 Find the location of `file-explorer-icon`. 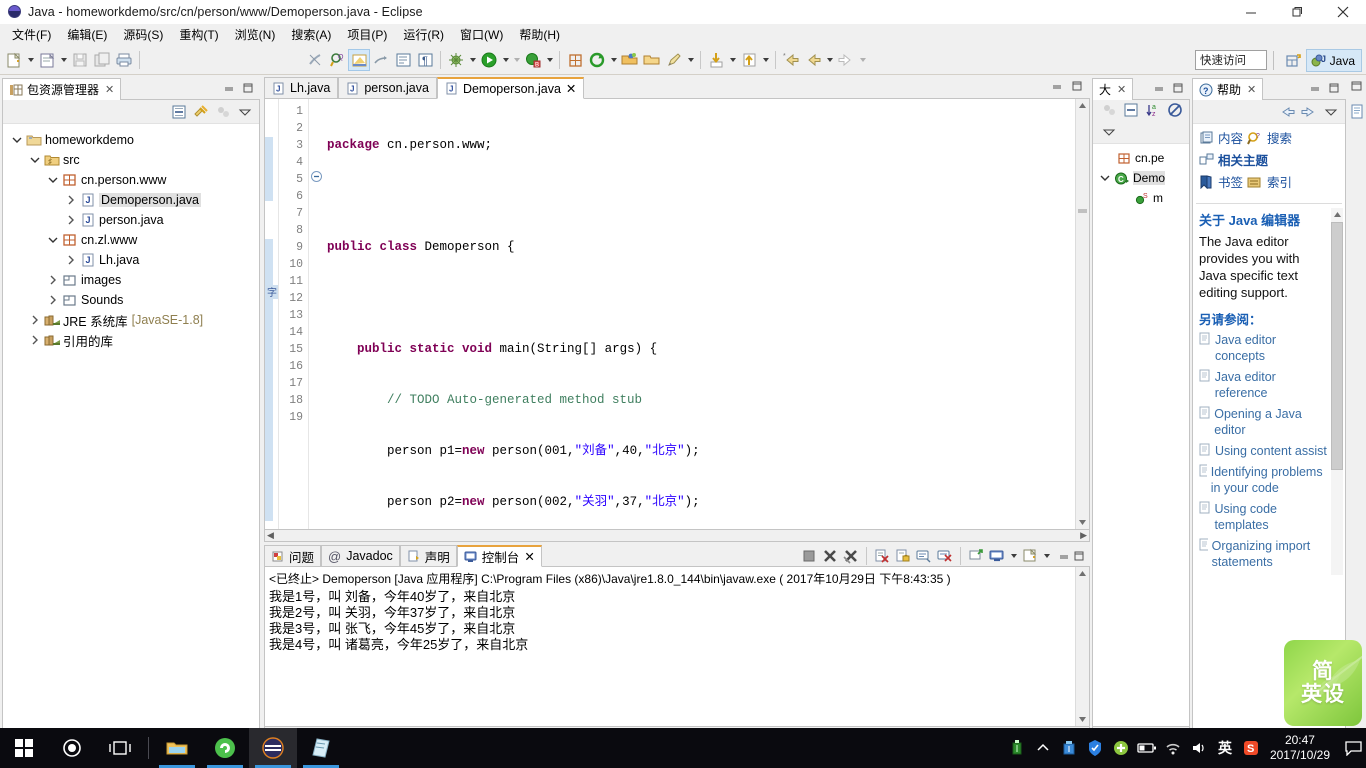

file-explorer-icon is located at coordinates (177, 748).